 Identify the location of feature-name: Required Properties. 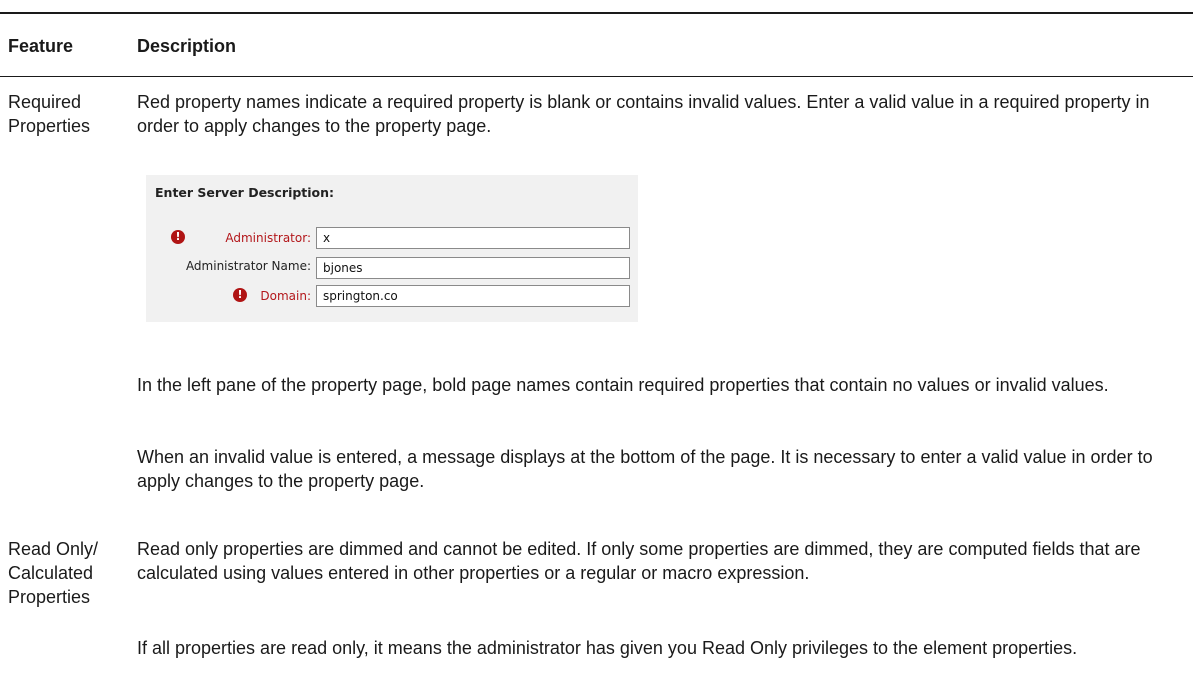
(49, 114).